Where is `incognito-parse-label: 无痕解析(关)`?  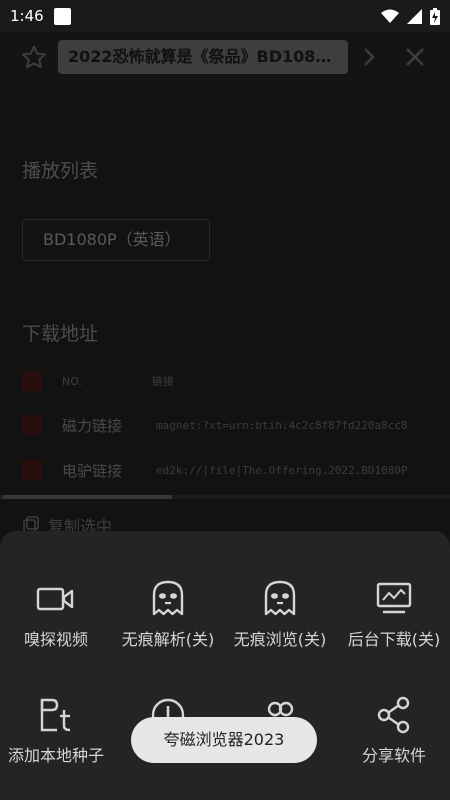
incognito-parse-label: 无痕解析(关) is located at coordinates (168, 639).